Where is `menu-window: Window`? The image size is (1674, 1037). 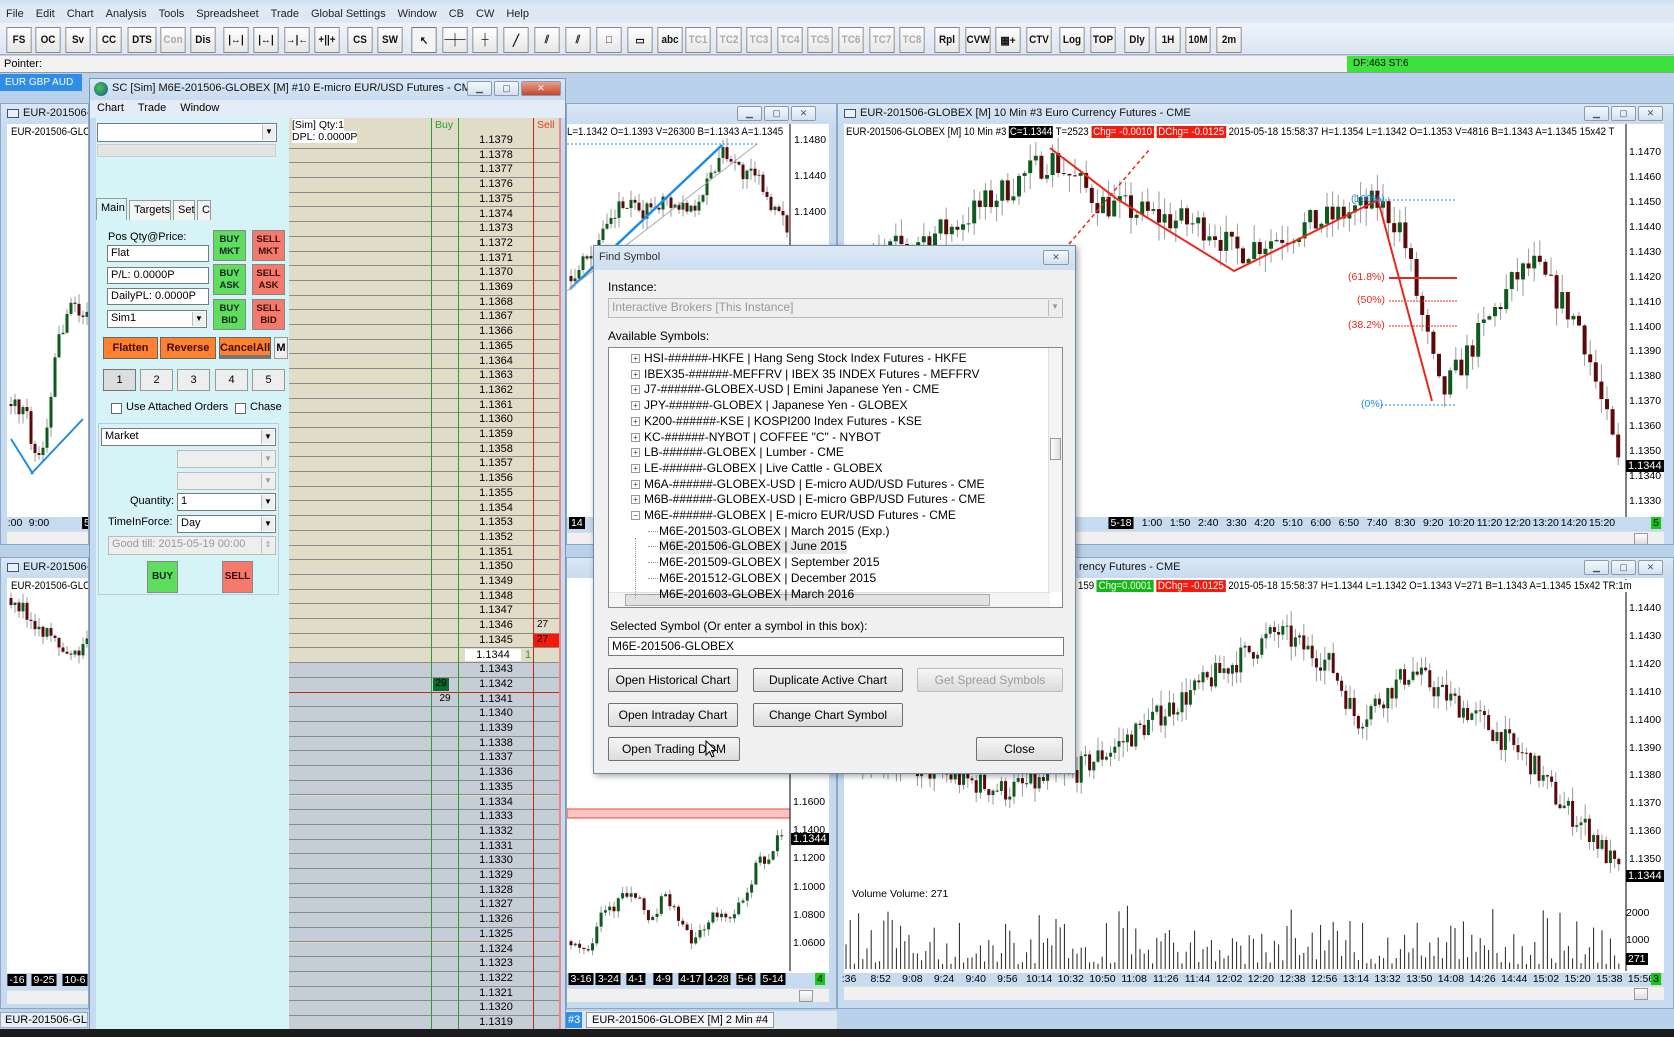
menu-window: Window is located at coordinates (417, 14).